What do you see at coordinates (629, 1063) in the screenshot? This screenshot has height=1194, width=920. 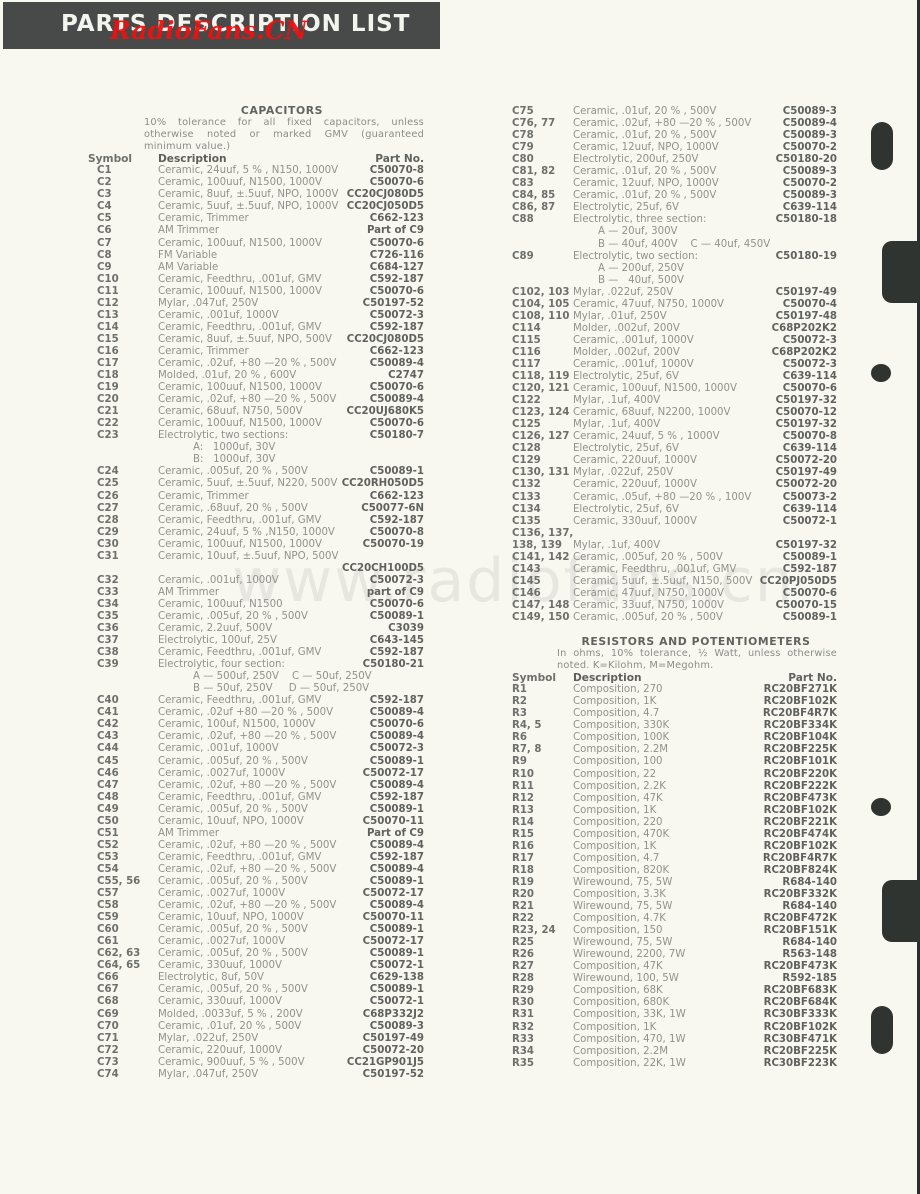 I see `part-description: Composition, 22K, 1W` at bounding box center [629, 1063].